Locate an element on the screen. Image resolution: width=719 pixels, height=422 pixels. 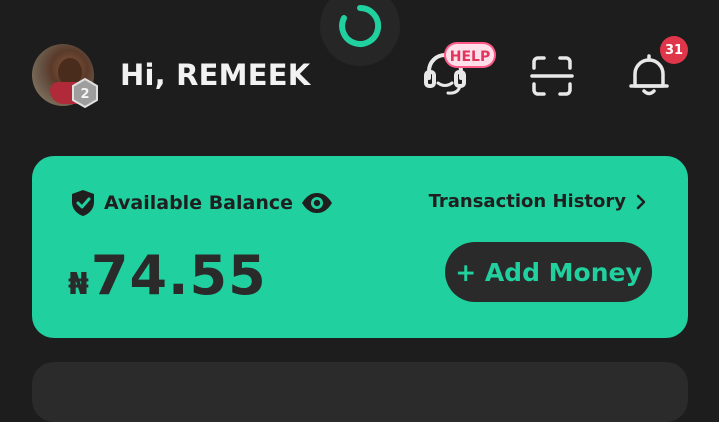
scan-icon is located at coordinates (552, 76).